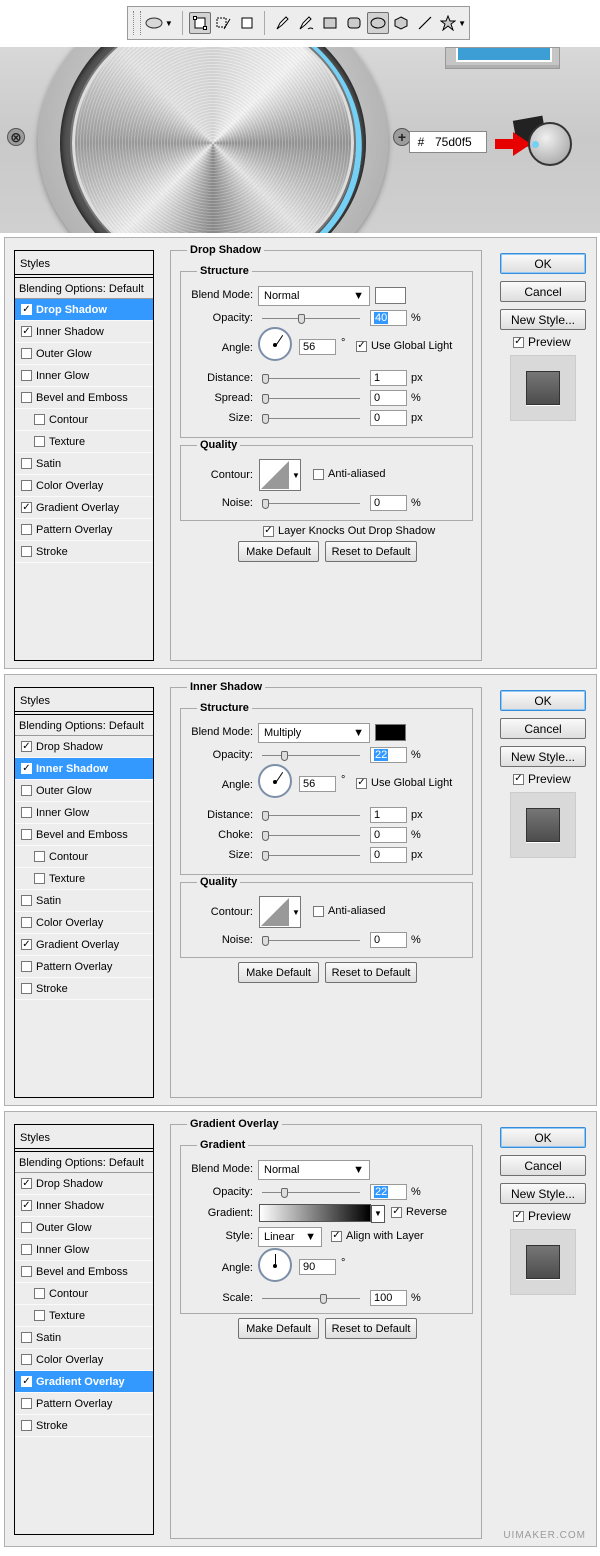 The height and width of the screenshot is (1556, 600). What do you see at coordinates (402, 23) in the screenshot?
I see `polygon-tool-button` at bounding box center [402, 23].